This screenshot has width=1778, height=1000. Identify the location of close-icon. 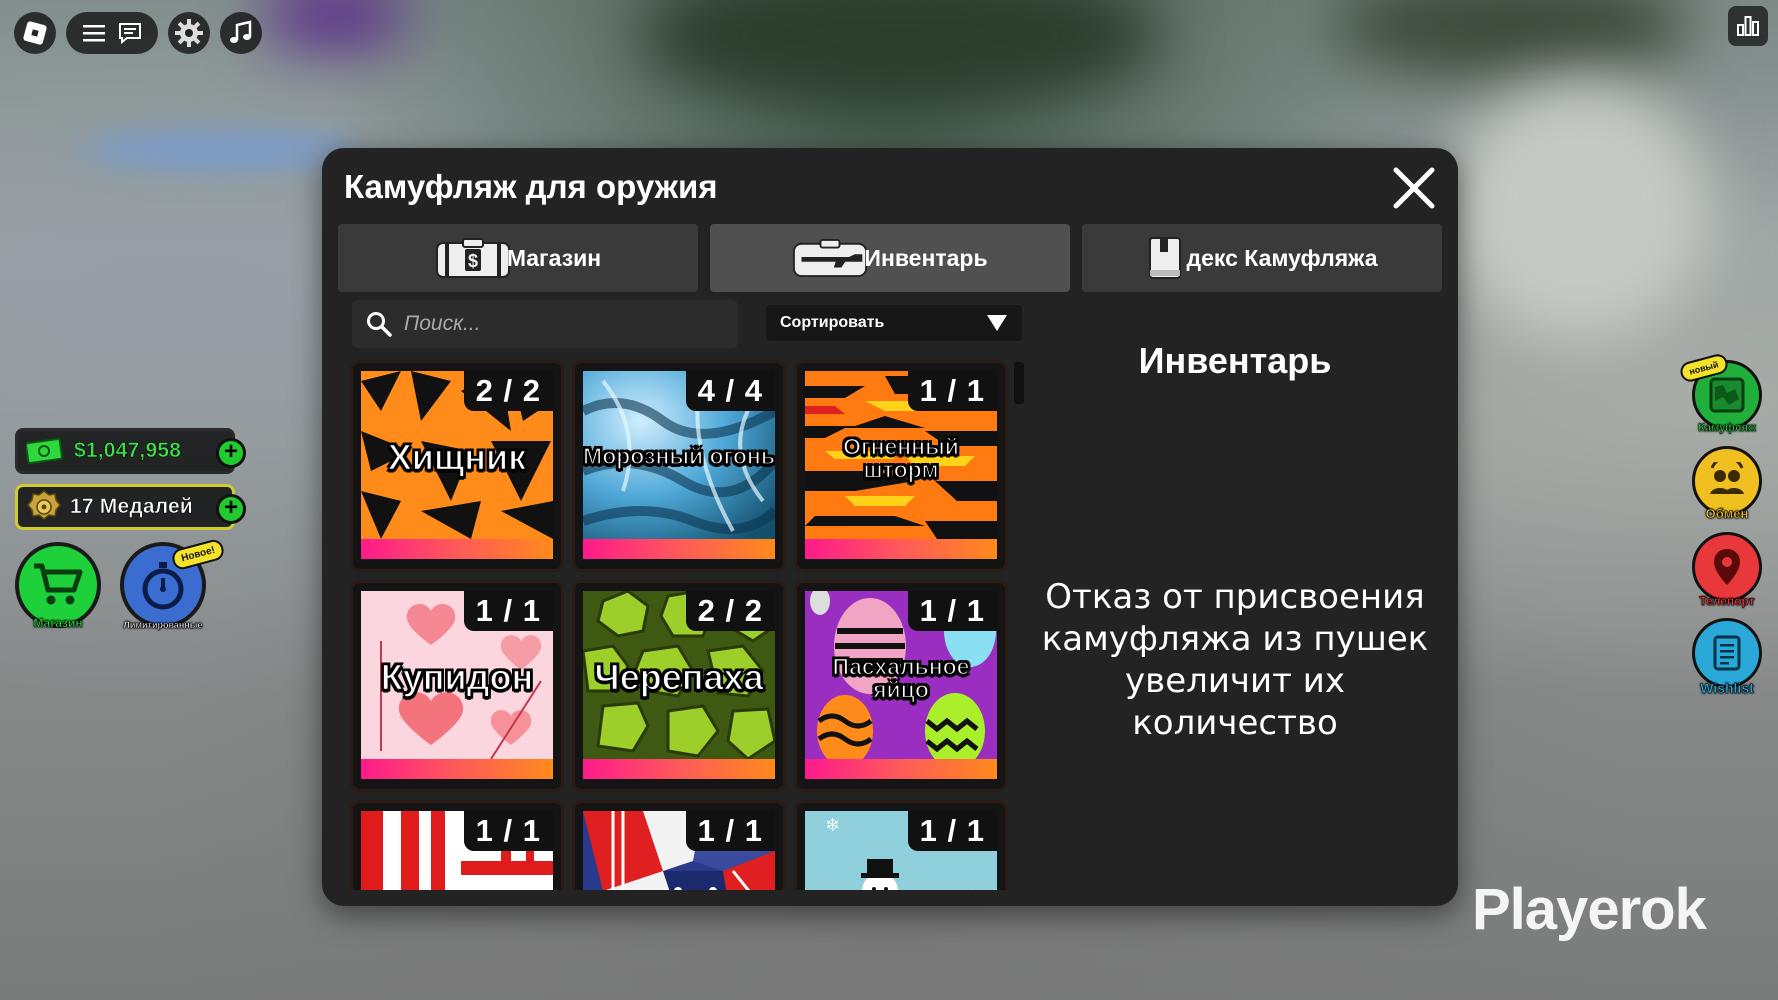
(1414, 188).